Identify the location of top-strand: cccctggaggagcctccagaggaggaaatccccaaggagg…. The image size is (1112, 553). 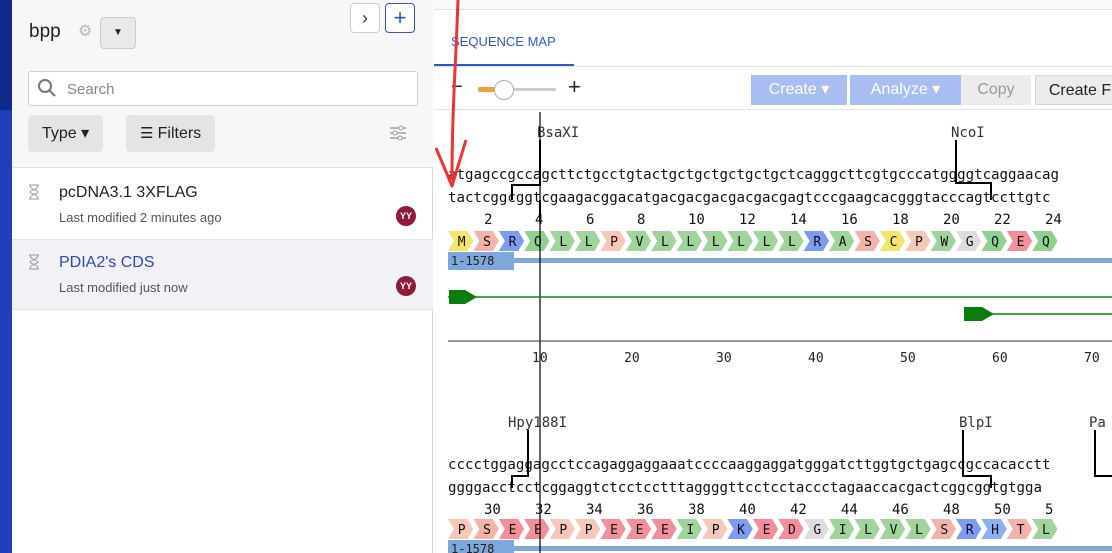
(749, 465).